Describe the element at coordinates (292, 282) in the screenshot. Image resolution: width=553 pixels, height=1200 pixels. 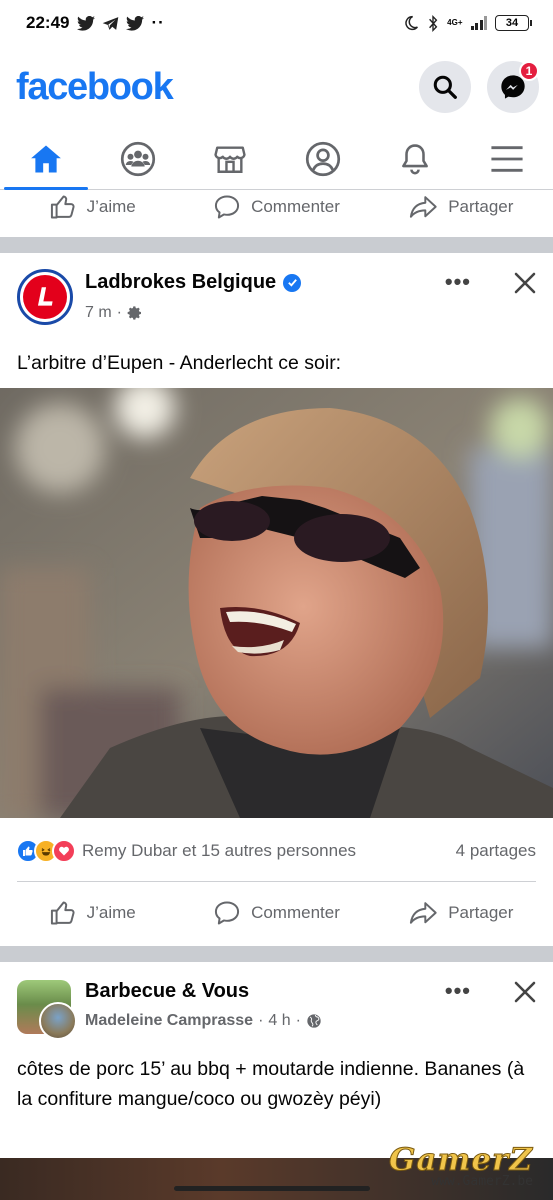
I see `verified-badge-icon` at that location.